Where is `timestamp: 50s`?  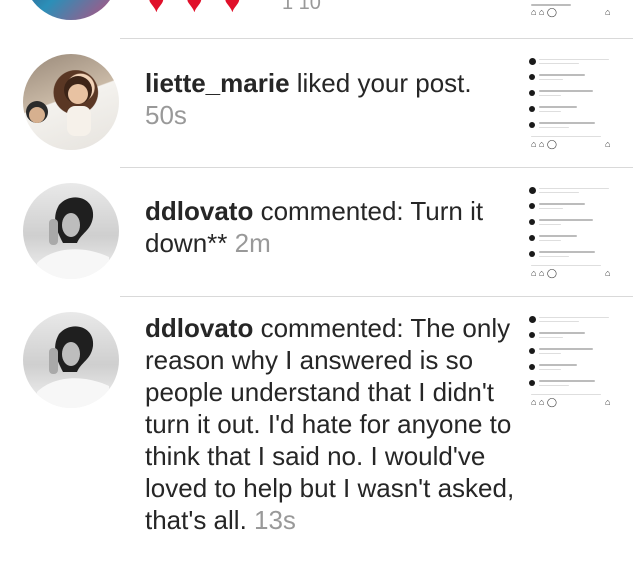 timestamp: 50s is located at coordinates (166, 115).